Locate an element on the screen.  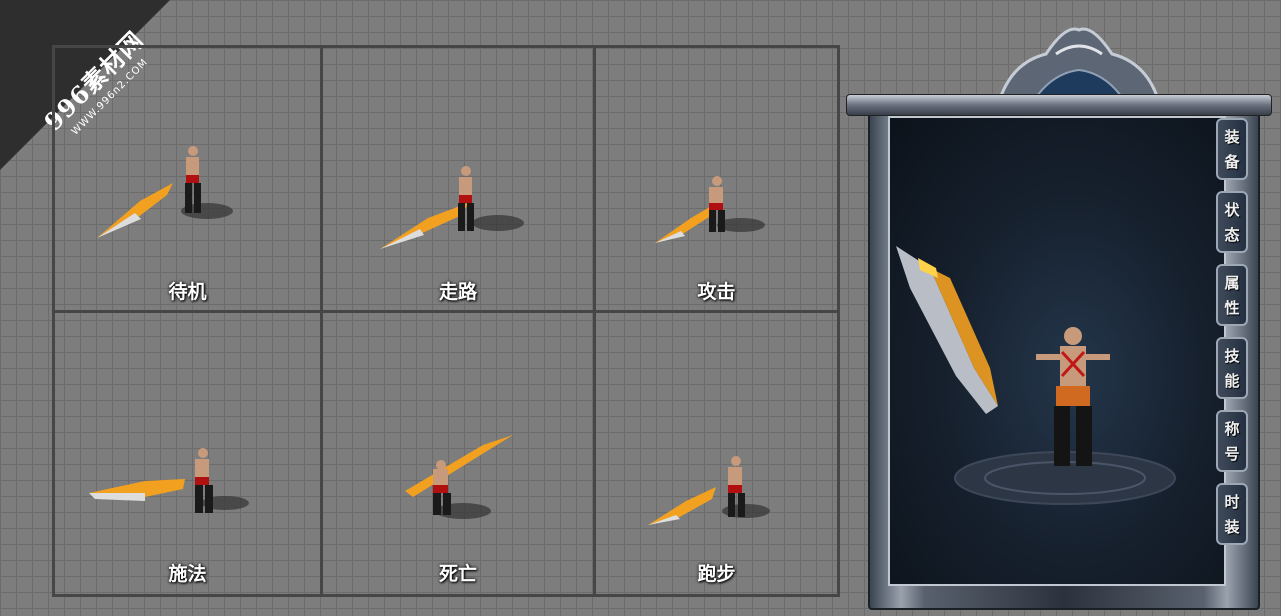
cast-sprite is located at coordinates (169, 480).